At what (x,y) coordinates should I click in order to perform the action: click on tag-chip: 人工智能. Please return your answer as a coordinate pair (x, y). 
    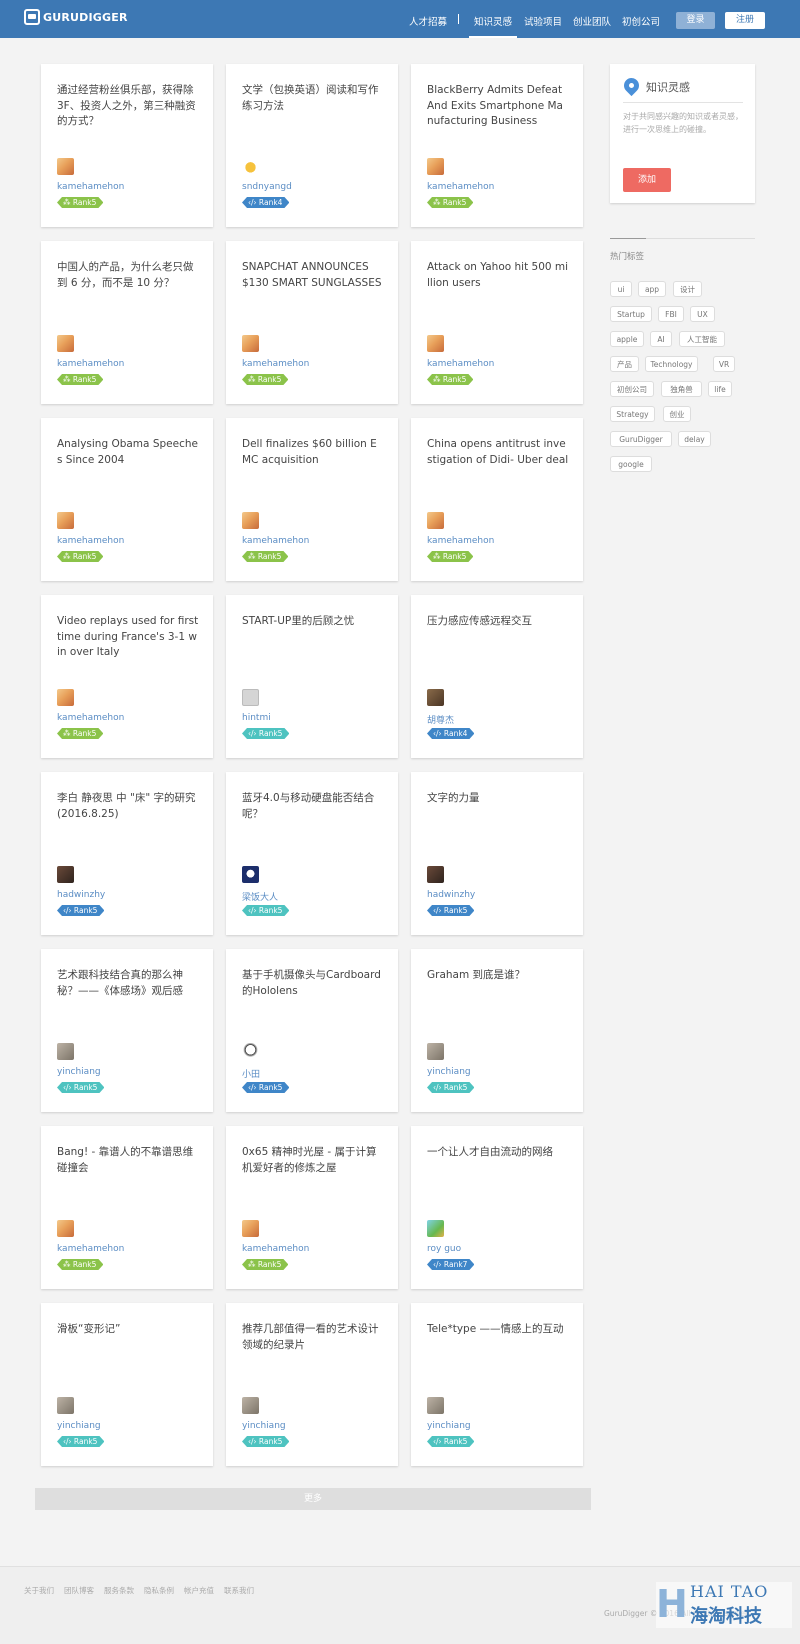
    Looking at the image, I should click on (702, 339).